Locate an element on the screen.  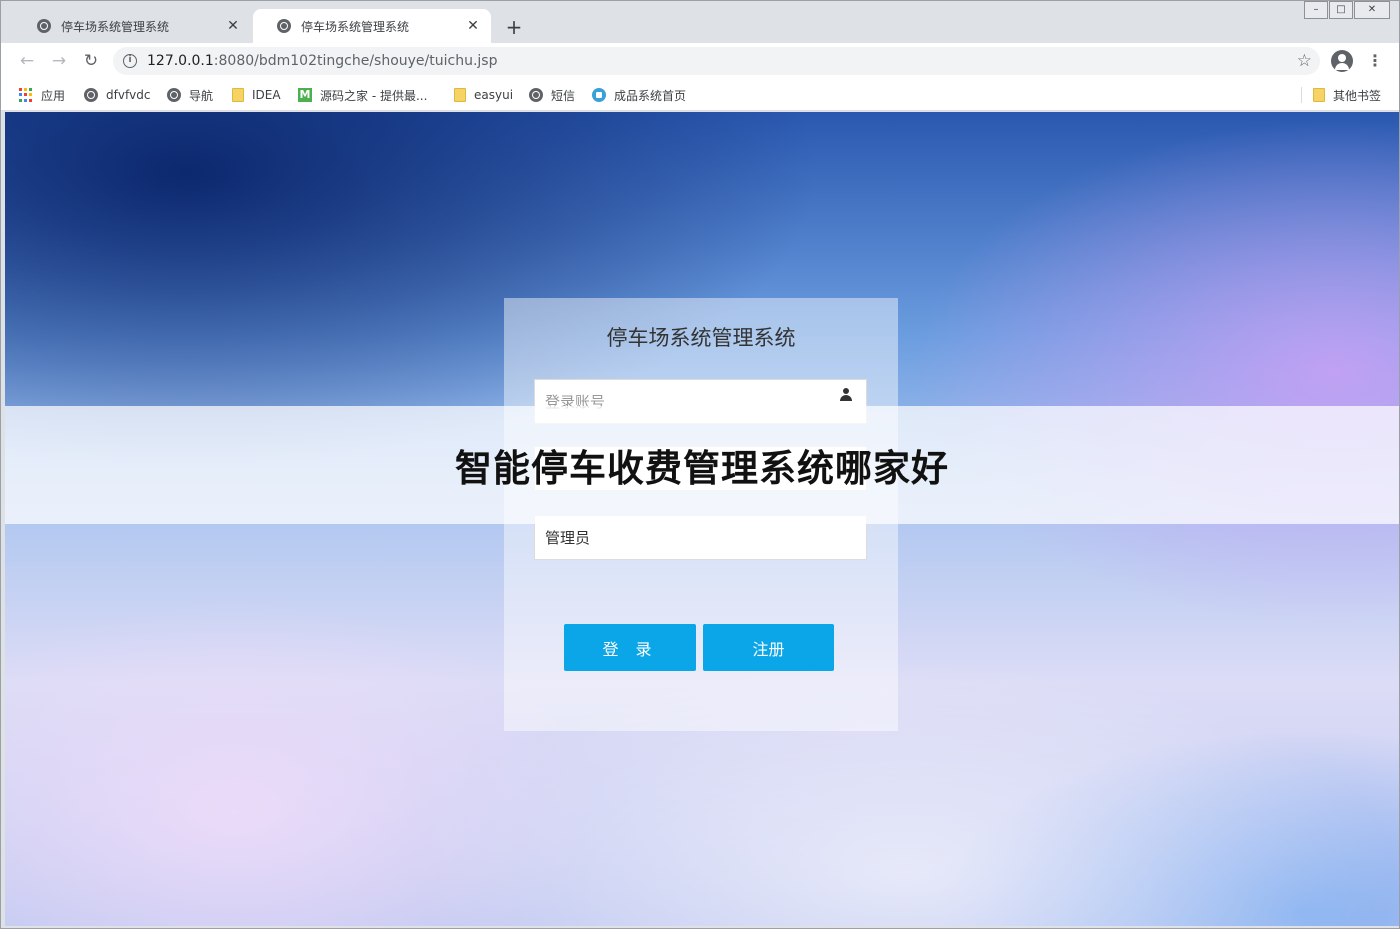
bookmark-apps: 应用 is located at coordinates (42, 95).